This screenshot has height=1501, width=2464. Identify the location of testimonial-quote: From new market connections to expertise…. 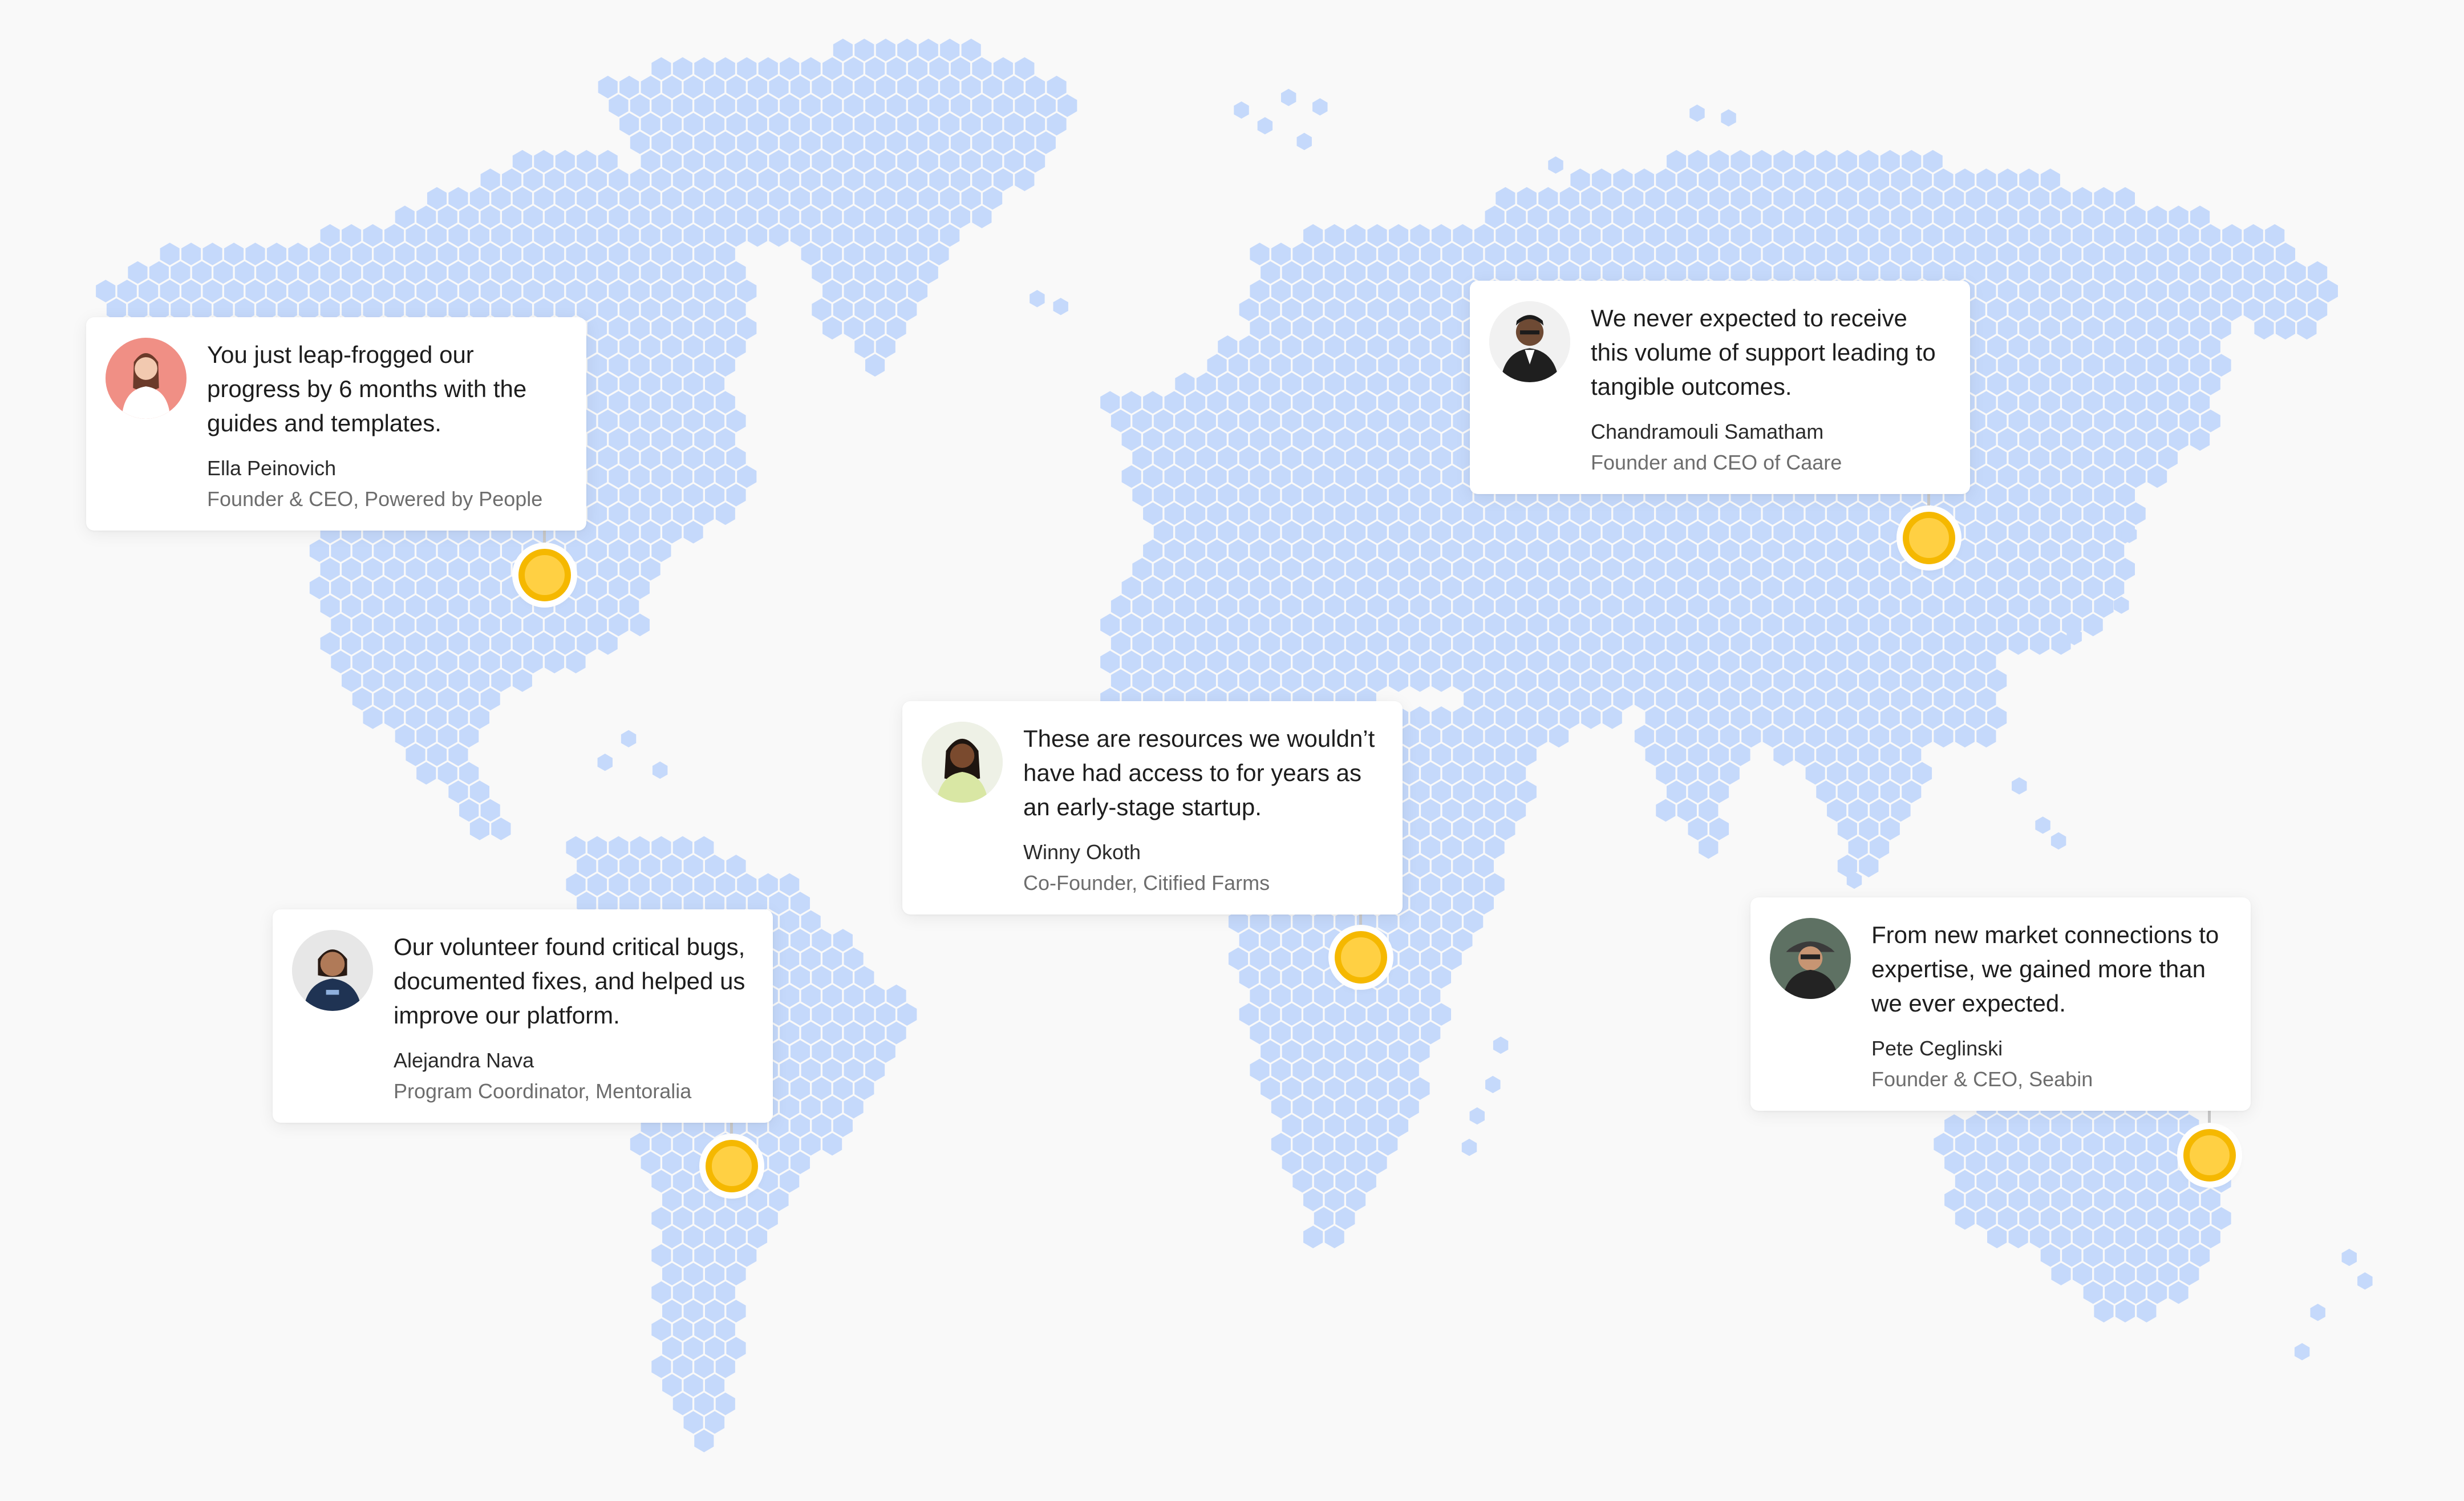
(2045, 969).